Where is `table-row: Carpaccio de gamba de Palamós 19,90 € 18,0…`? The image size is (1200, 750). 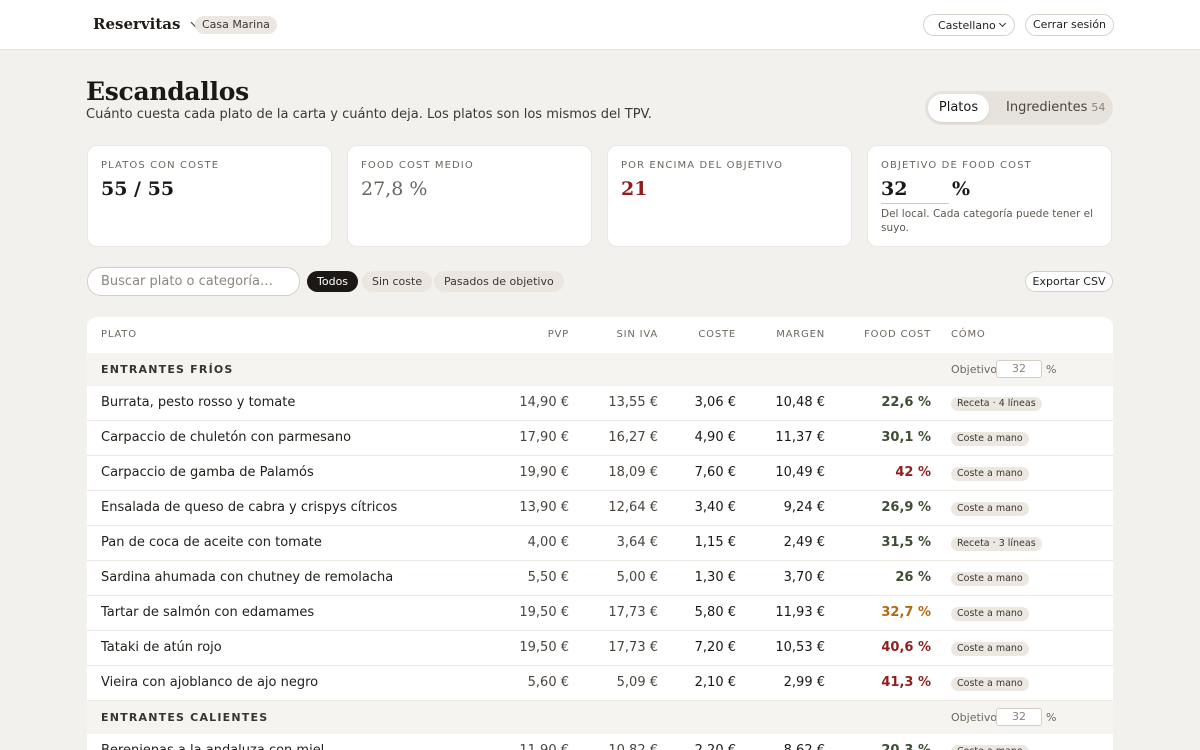
table-row: Carpaccio de gamba de Palamós 19,90 € 18,0… is located at coordinates (600, 473).